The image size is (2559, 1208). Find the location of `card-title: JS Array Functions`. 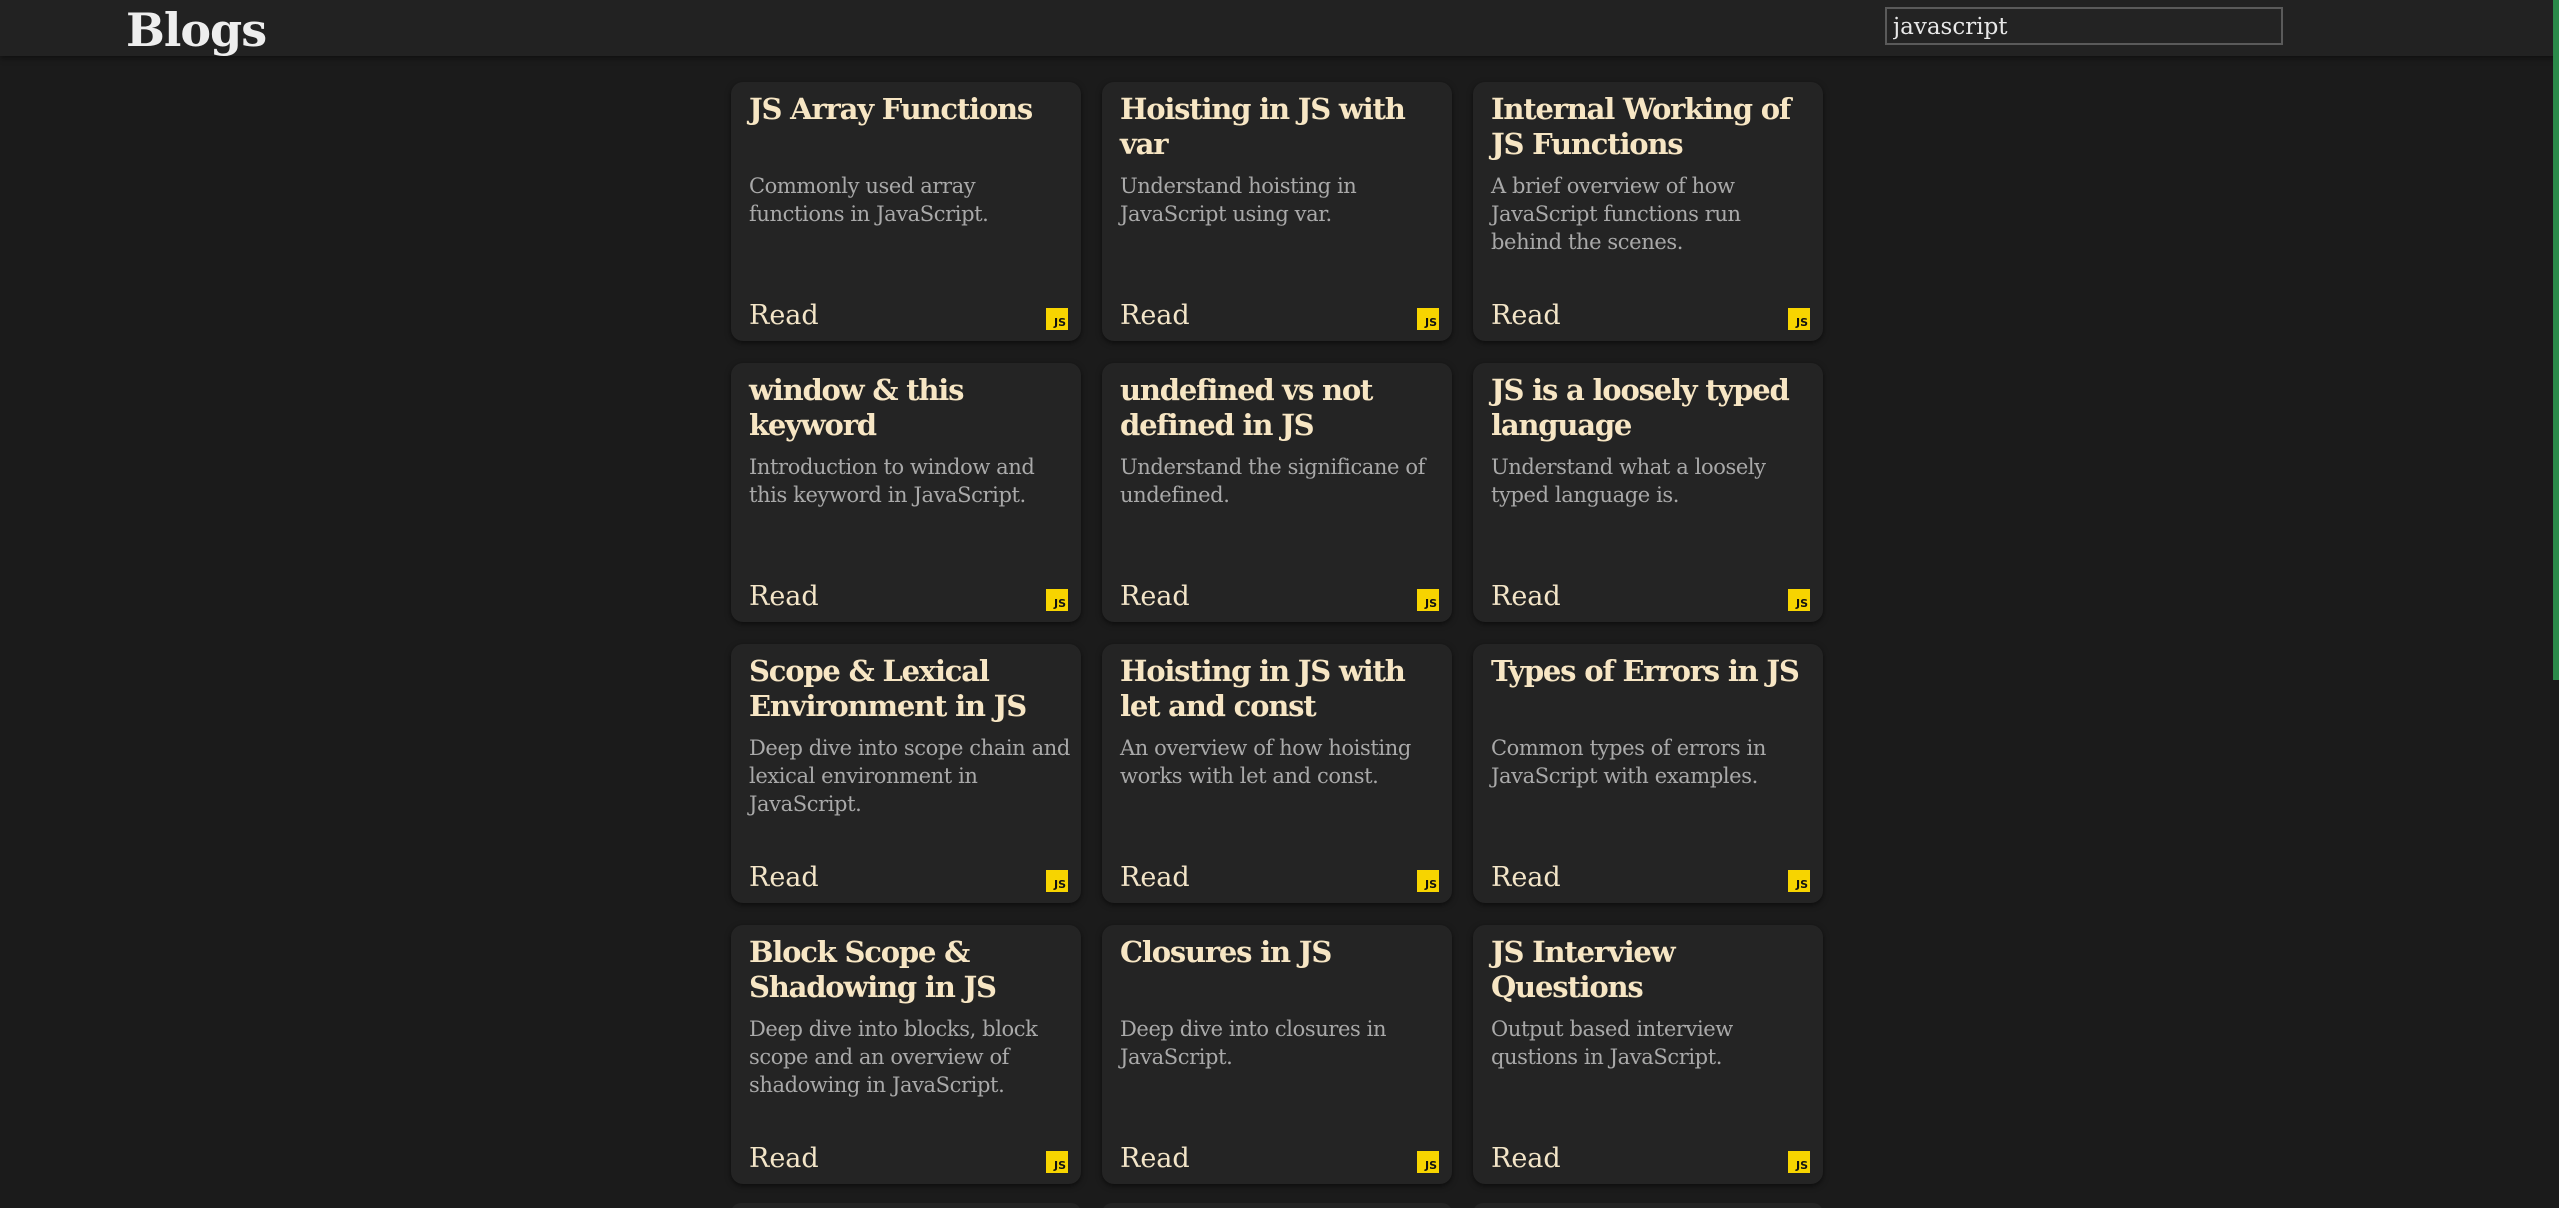

card-title: JS Array Functions is located at coordinates (891, 109).